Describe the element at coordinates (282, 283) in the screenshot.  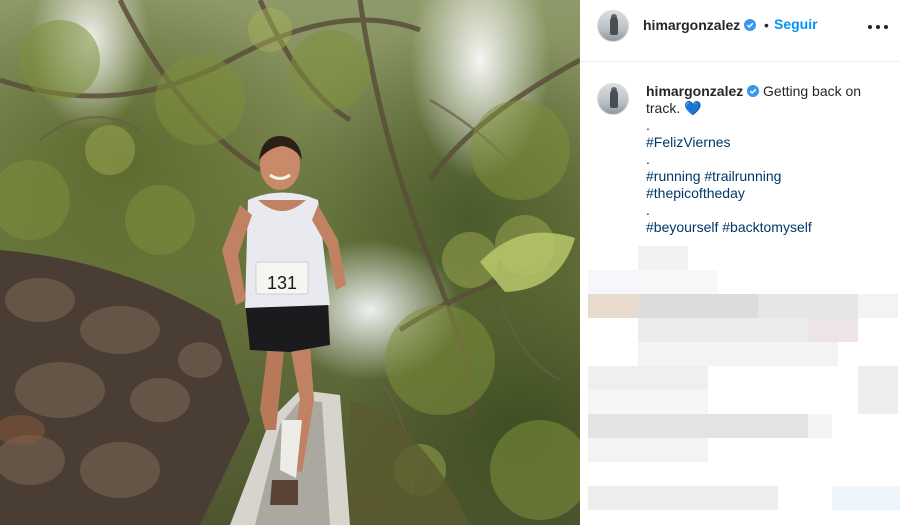
I see `bib-number: 131` at that location.